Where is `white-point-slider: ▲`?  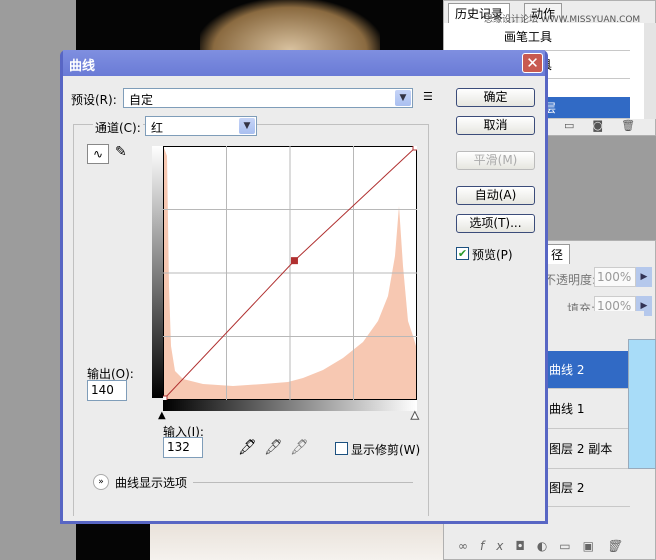 white-point-slider: ▲ is located at coordinates (415, 416).